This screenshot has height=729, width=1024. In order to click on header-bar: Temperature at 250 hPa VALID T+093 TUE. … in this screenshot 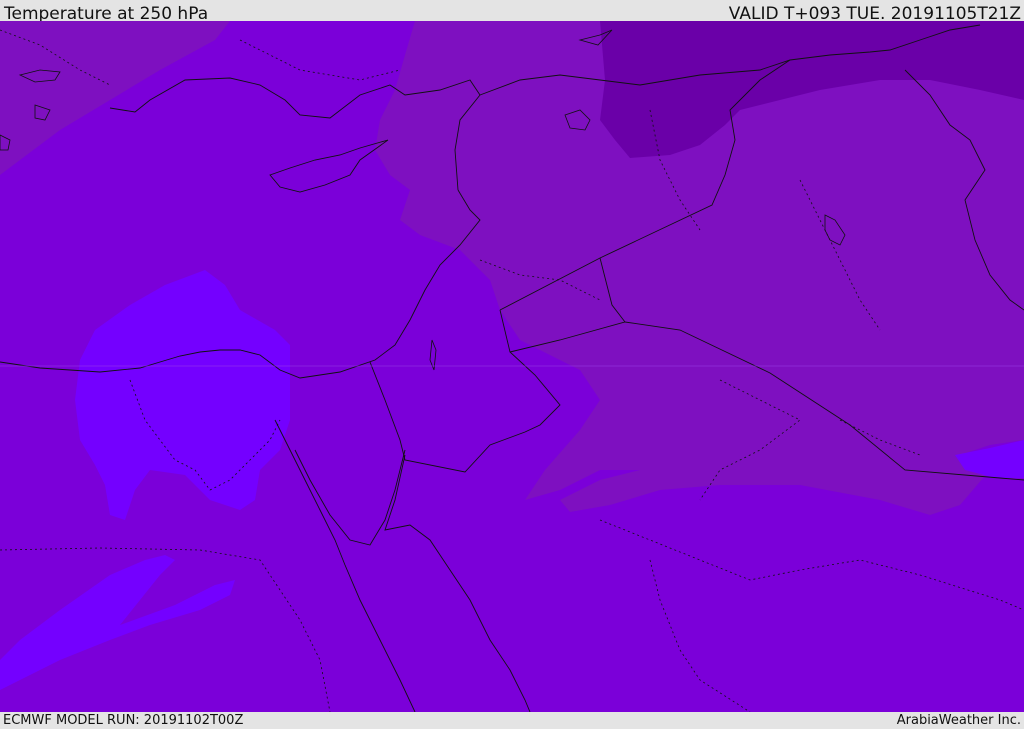, I will do `click(512, 12)`.